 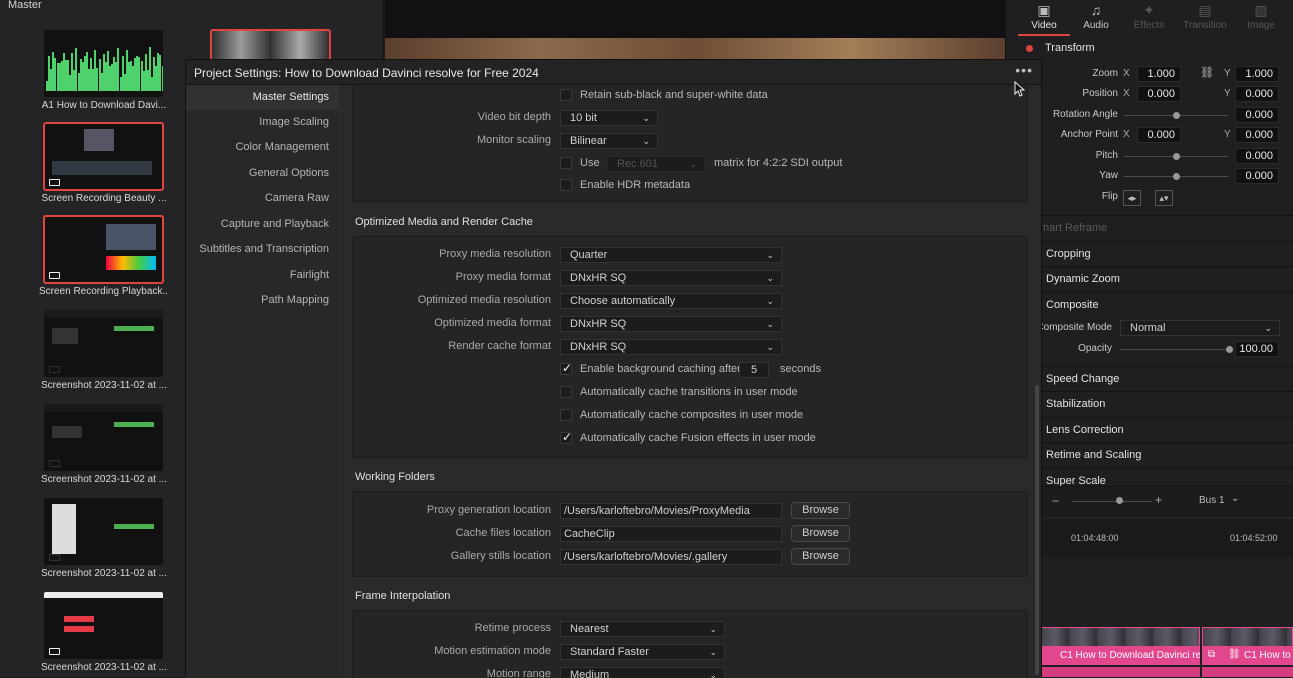 What do you see at coordinates (1257, 74) in the screenshot?
I see `zoom-y-field: 1.000` at bounding box center [1257, 74].